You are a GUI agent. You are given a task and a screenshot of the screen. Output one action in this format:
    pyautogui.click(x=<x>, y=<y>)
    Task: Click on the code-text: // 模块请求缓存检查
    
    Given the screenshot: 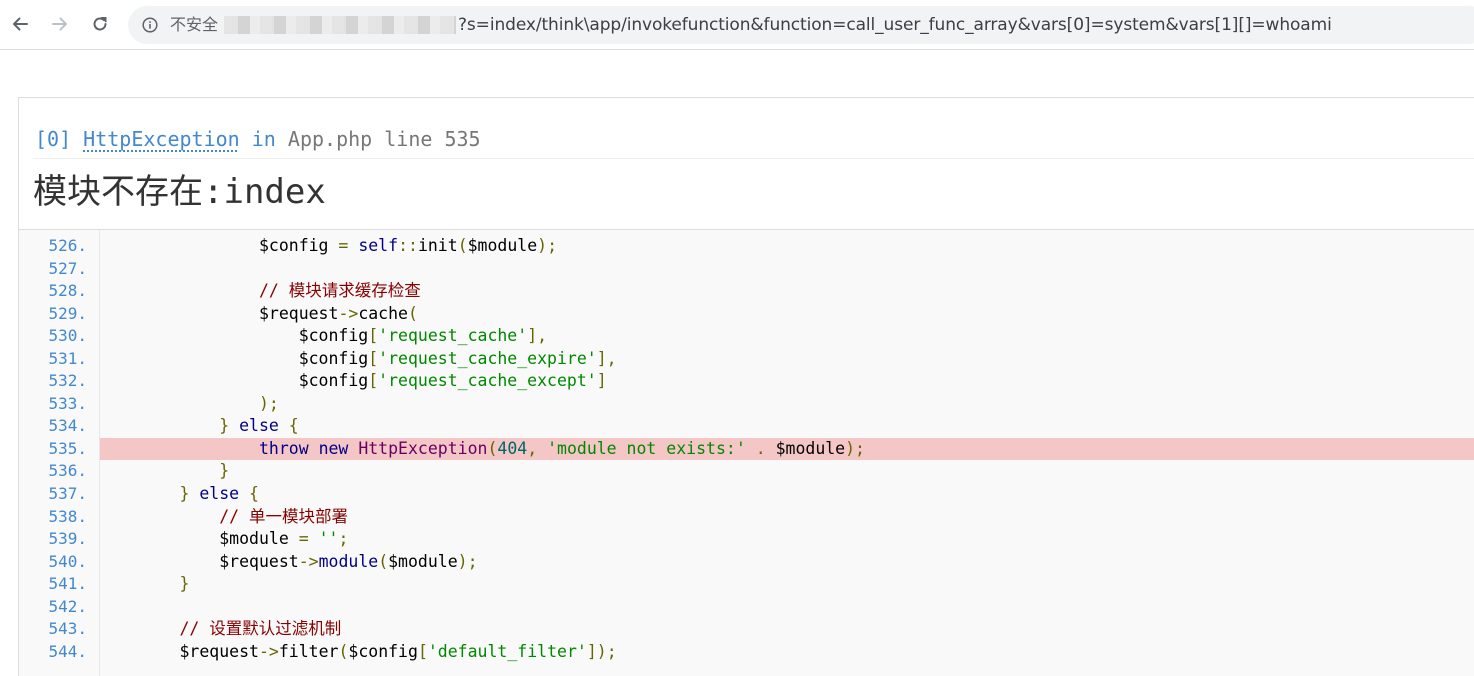 What is the action you would take?
    pyautogui.click(x=260, y=291)
    